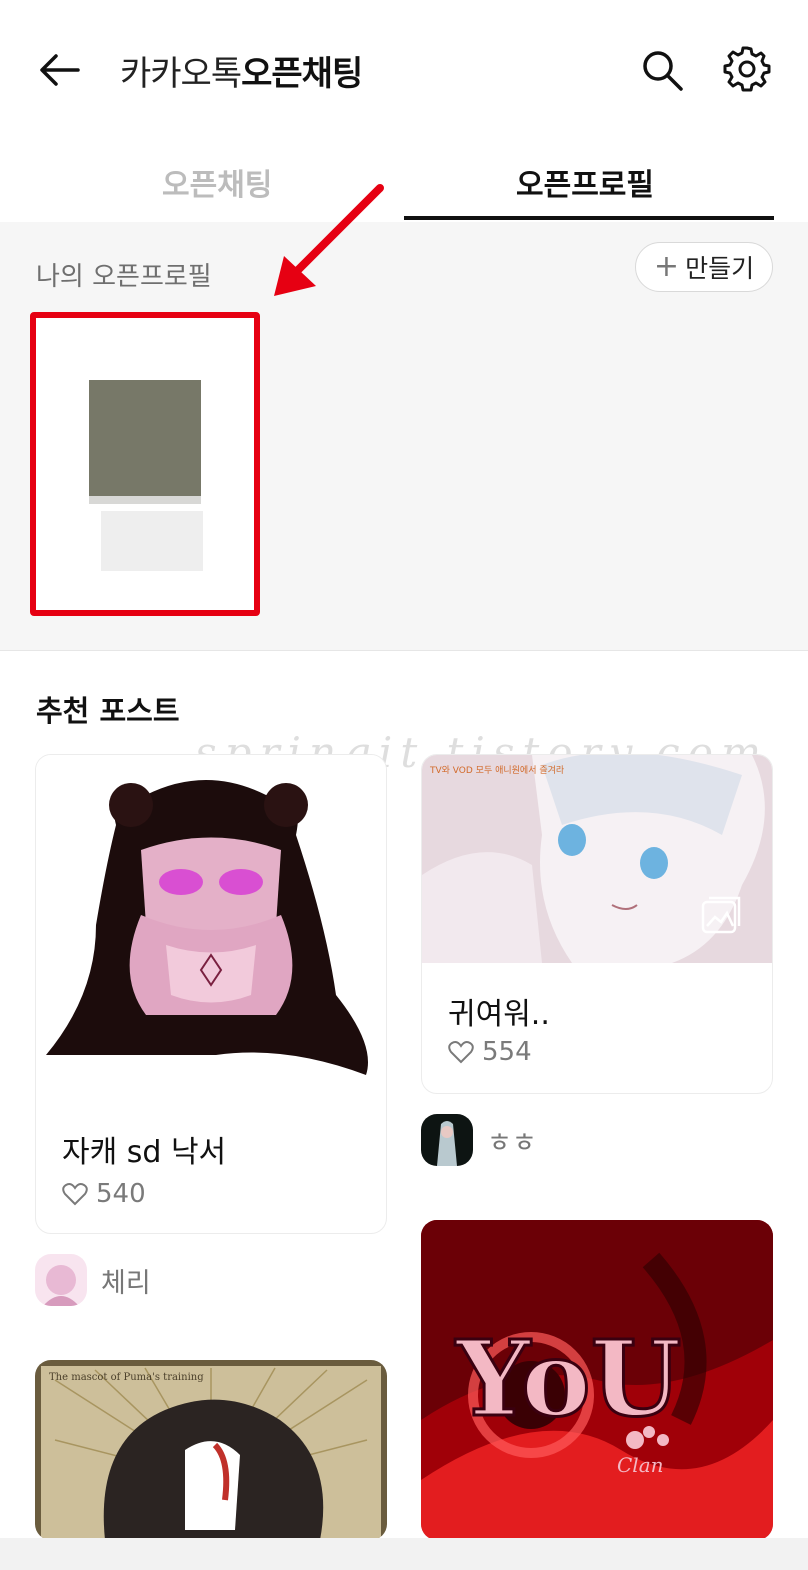 Image resolution: width=808 pixels, height=1570 pixels. I want to click on post-likes: 554, so click(490, 1052).